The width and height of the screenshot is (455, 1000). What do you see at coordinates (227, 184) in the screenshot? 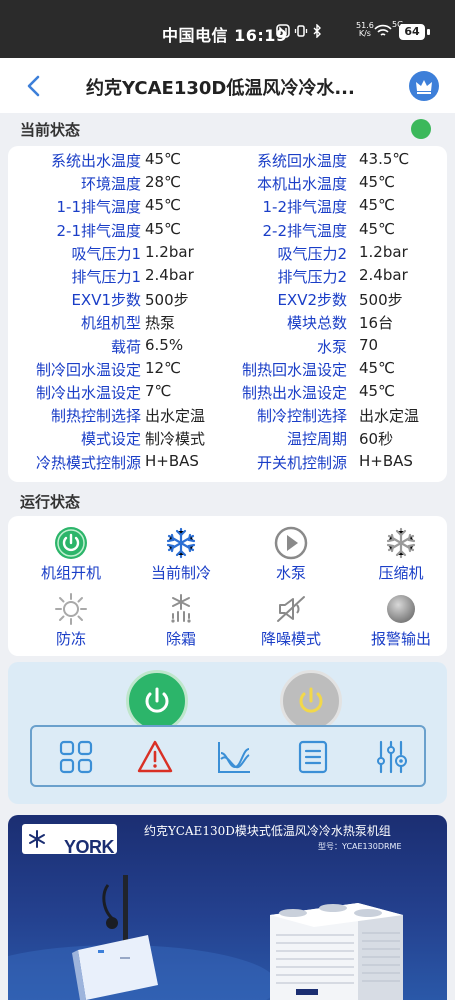
I see `param-row: 环境温度 28℃ 本机出水温度 45℃` at bounding box center [227, 184].